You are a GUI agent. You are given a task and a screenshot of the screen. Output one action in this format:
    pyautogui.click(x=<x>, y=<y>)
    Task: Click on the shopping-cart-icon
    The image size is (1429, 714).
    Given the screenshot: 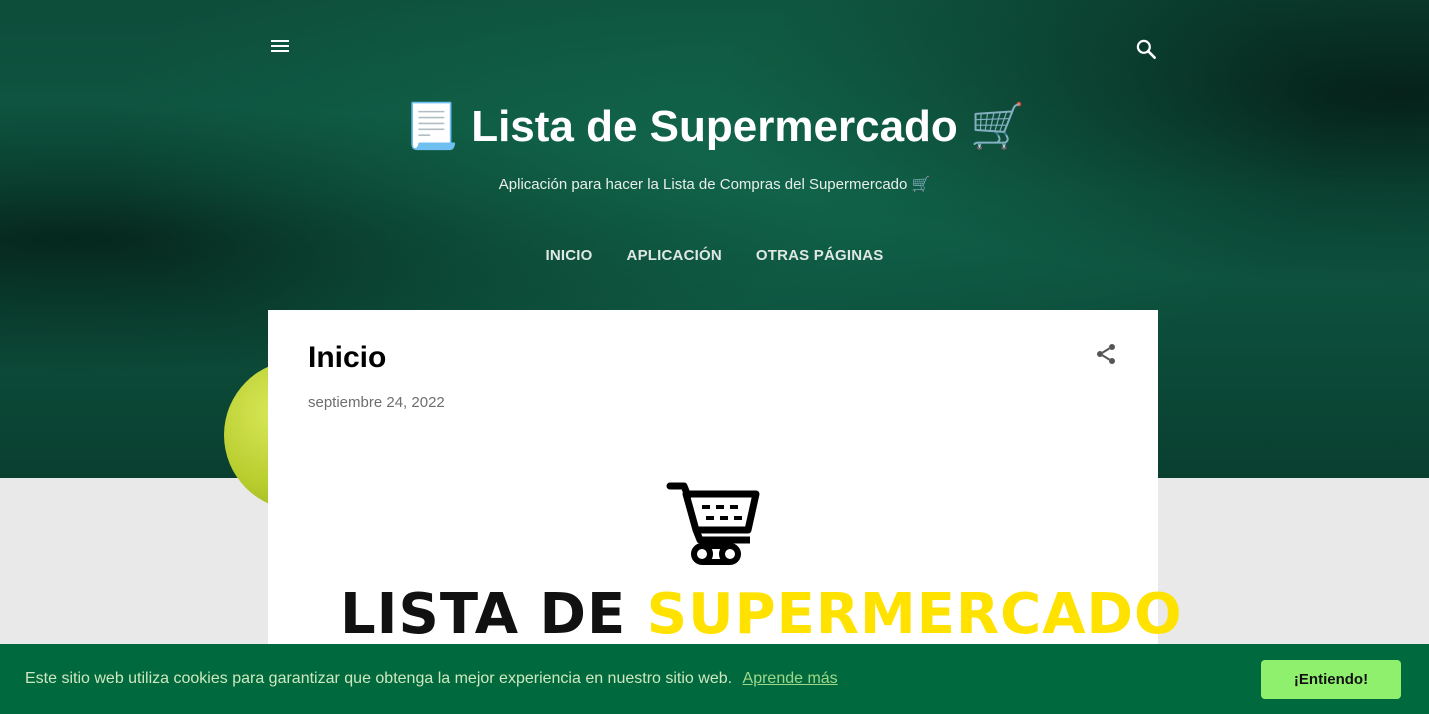 What is the action you would take?
    pyautogui.click(x=714, y=523)
    